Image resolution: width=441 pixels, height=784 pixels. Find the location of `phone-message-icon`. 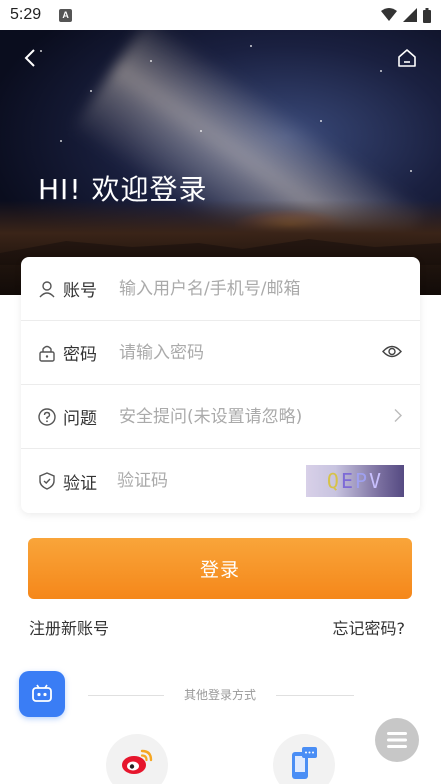

phone-message-icon is located at coordinates (304, 763).